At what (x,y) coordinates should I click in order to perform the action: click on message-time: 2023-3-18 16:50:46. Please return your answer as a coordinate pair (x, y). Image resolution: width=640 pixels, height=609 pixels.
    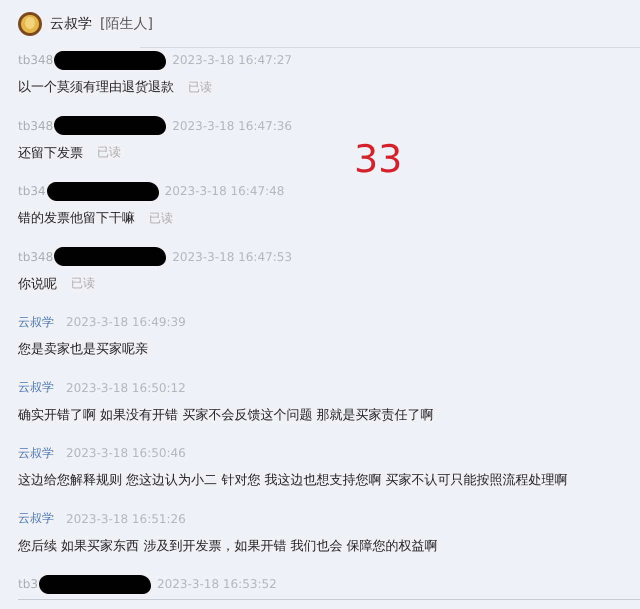
    Looking at the image, I should click on (126, 453).